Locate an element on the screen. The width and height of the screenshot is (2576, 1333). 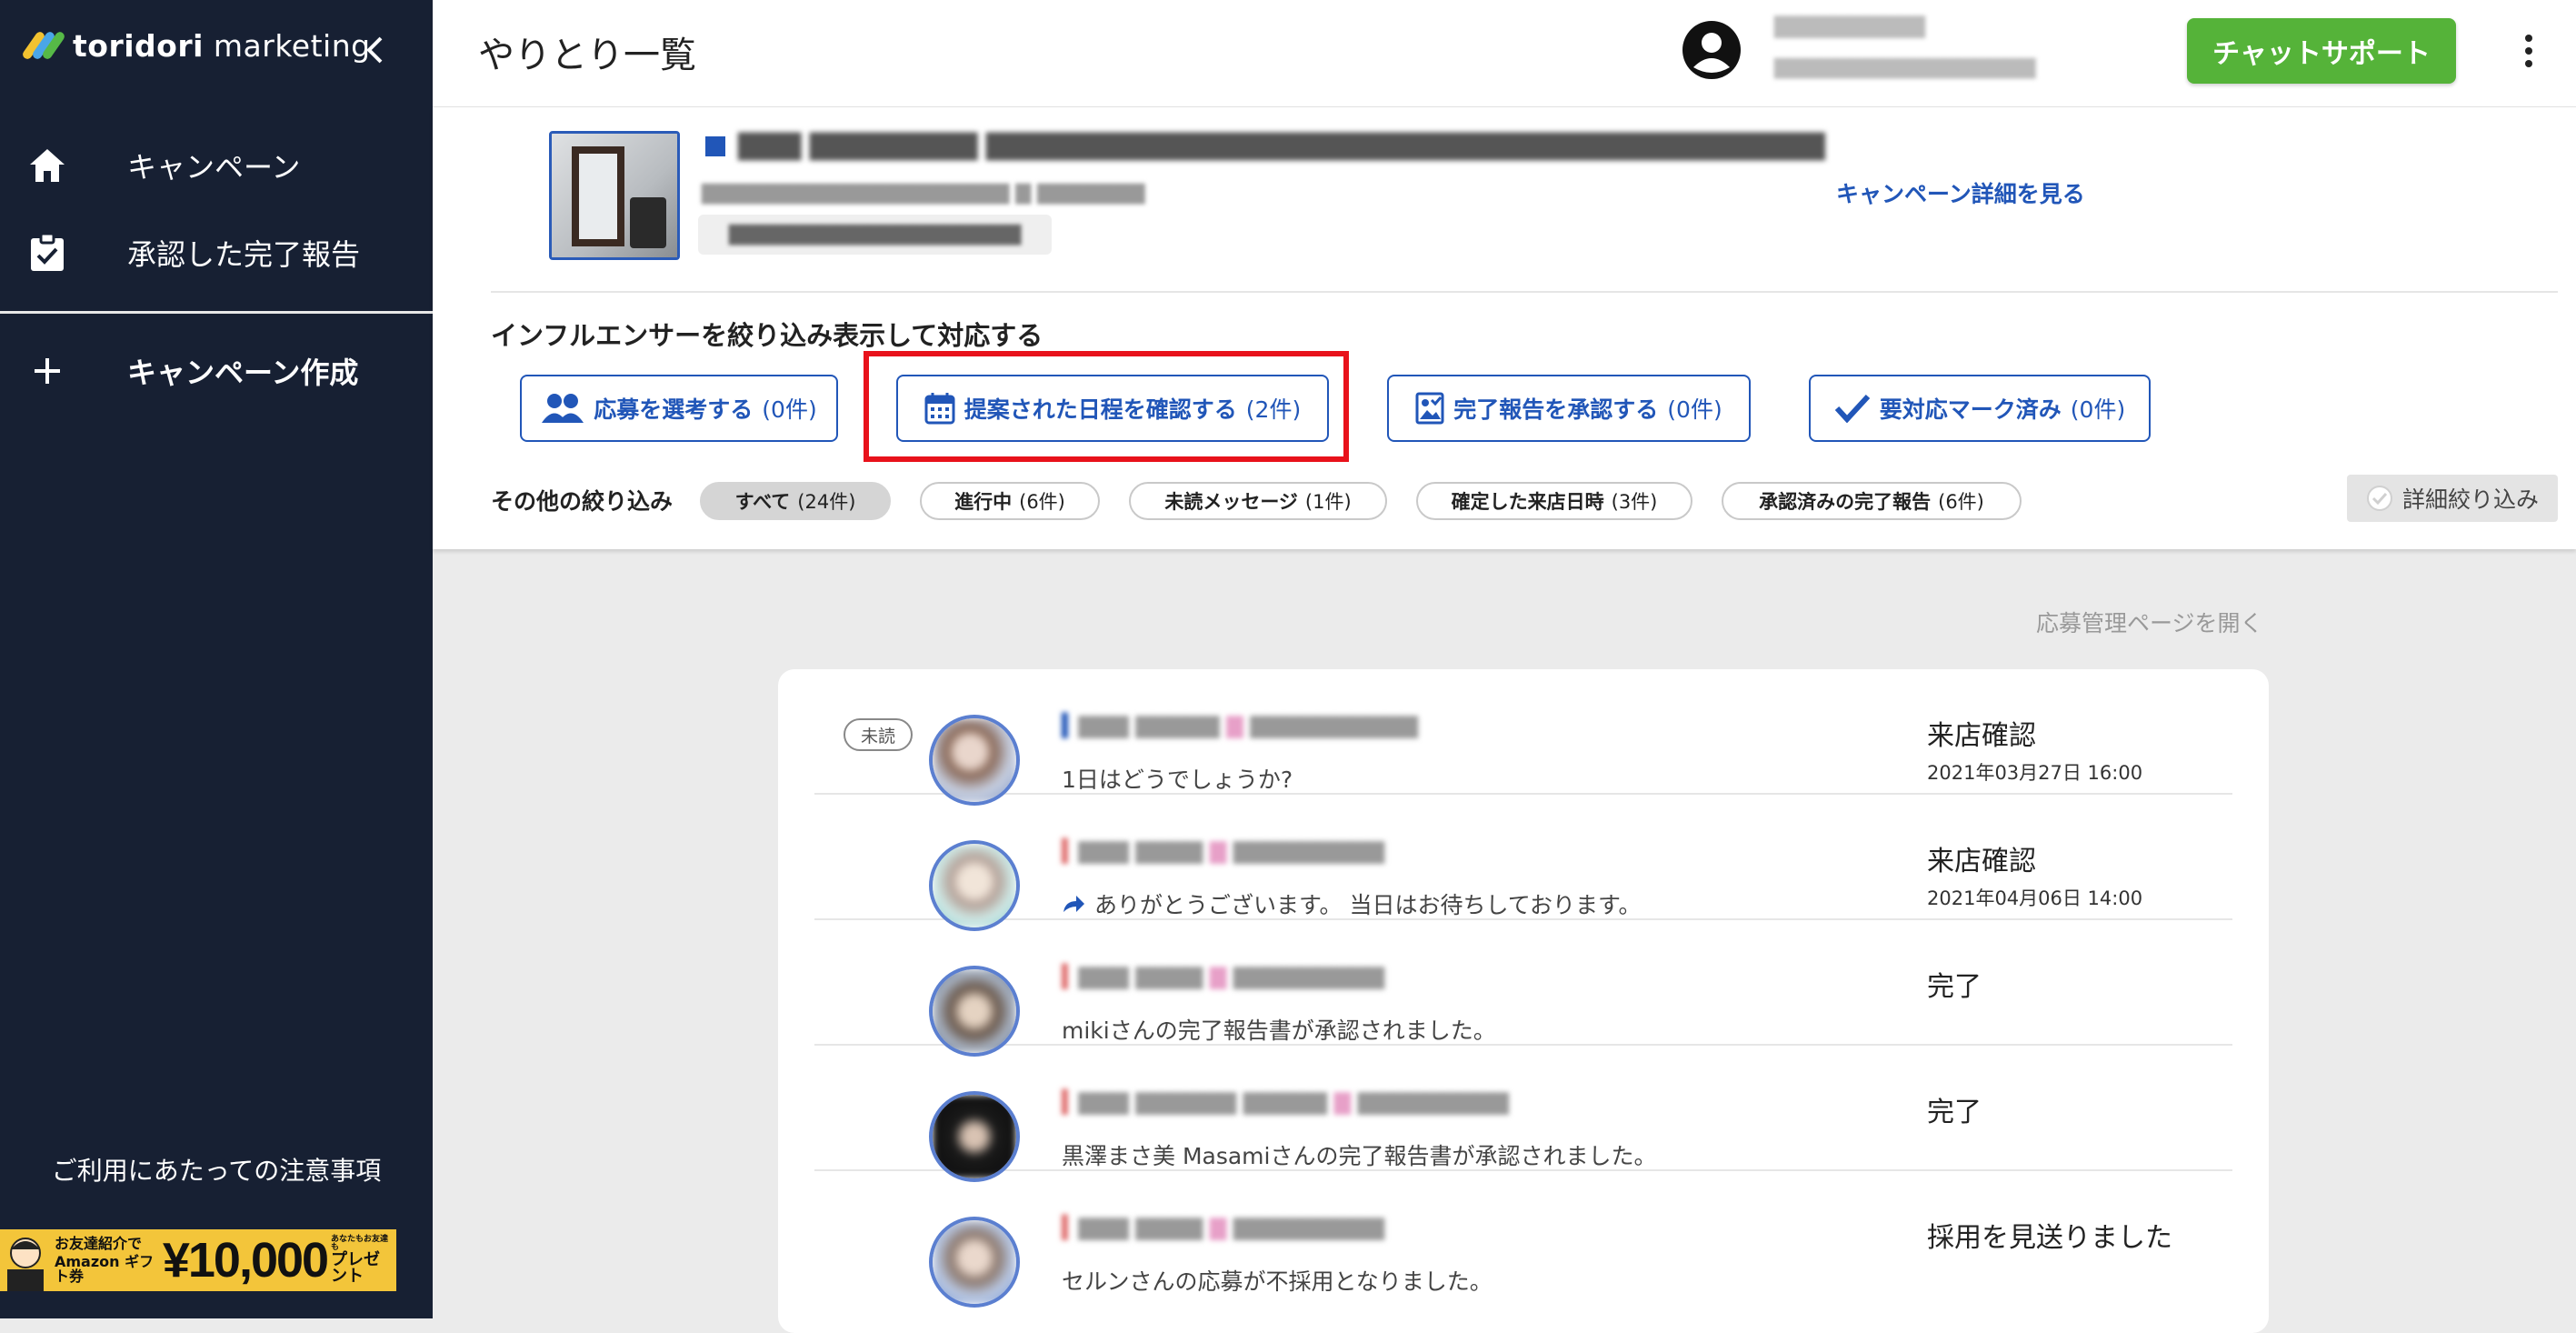
message-text: 1日はどうでしょうか? is located at coordinates (1177, 780).